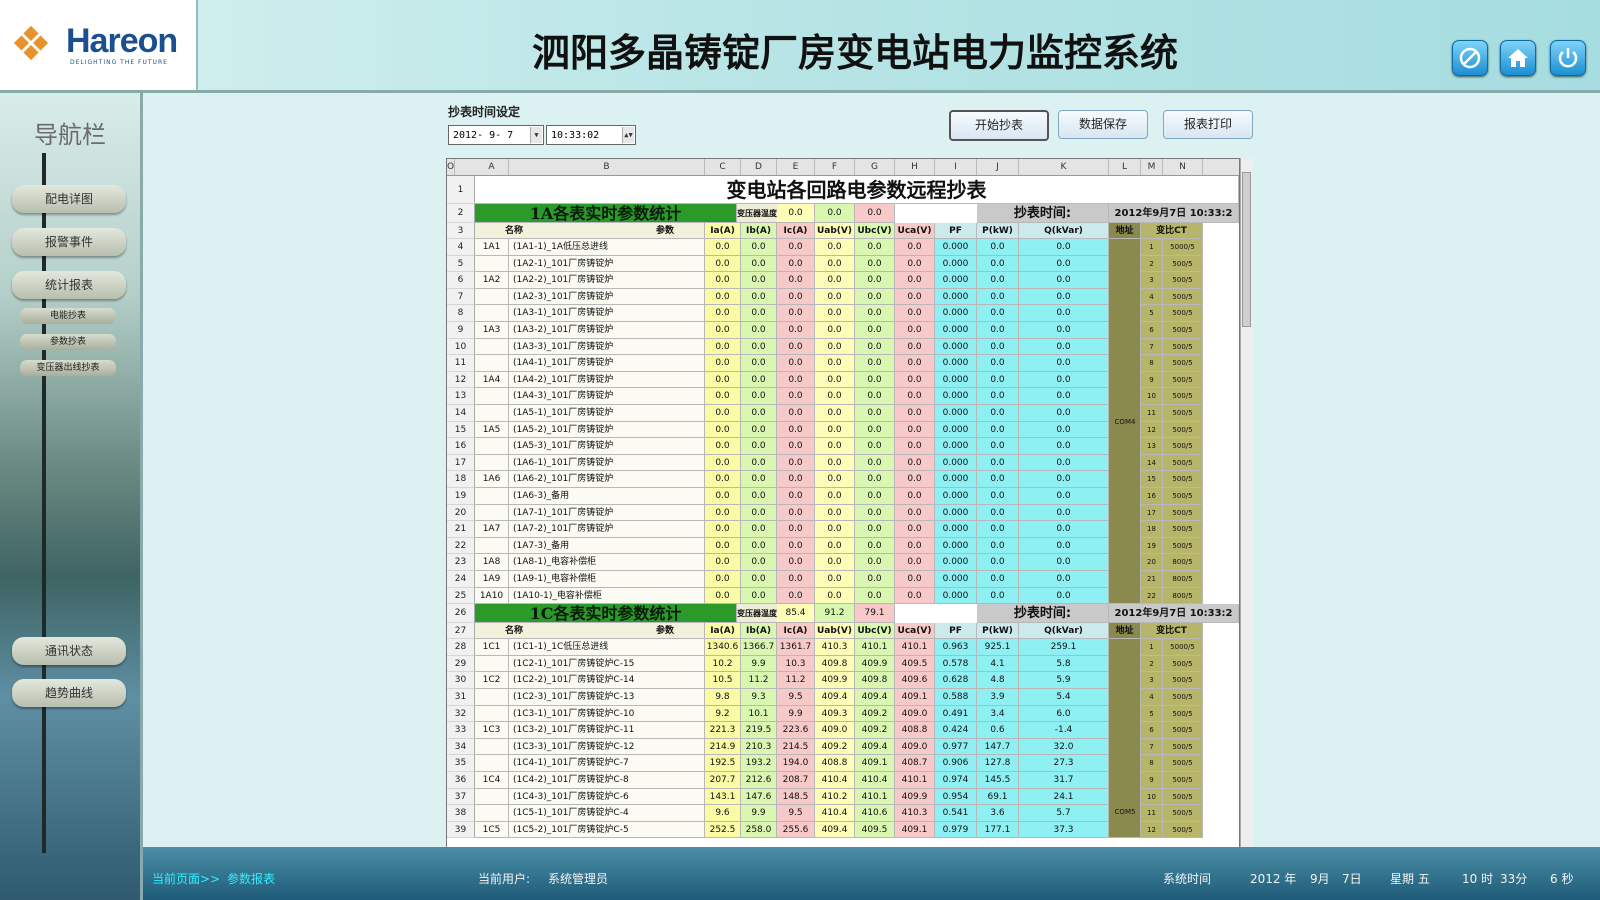  What do you see at coordinates (69, 651) in the screenshot?
I see `nav-comm-status: 通讯状态` at bounding box center [69, 651].